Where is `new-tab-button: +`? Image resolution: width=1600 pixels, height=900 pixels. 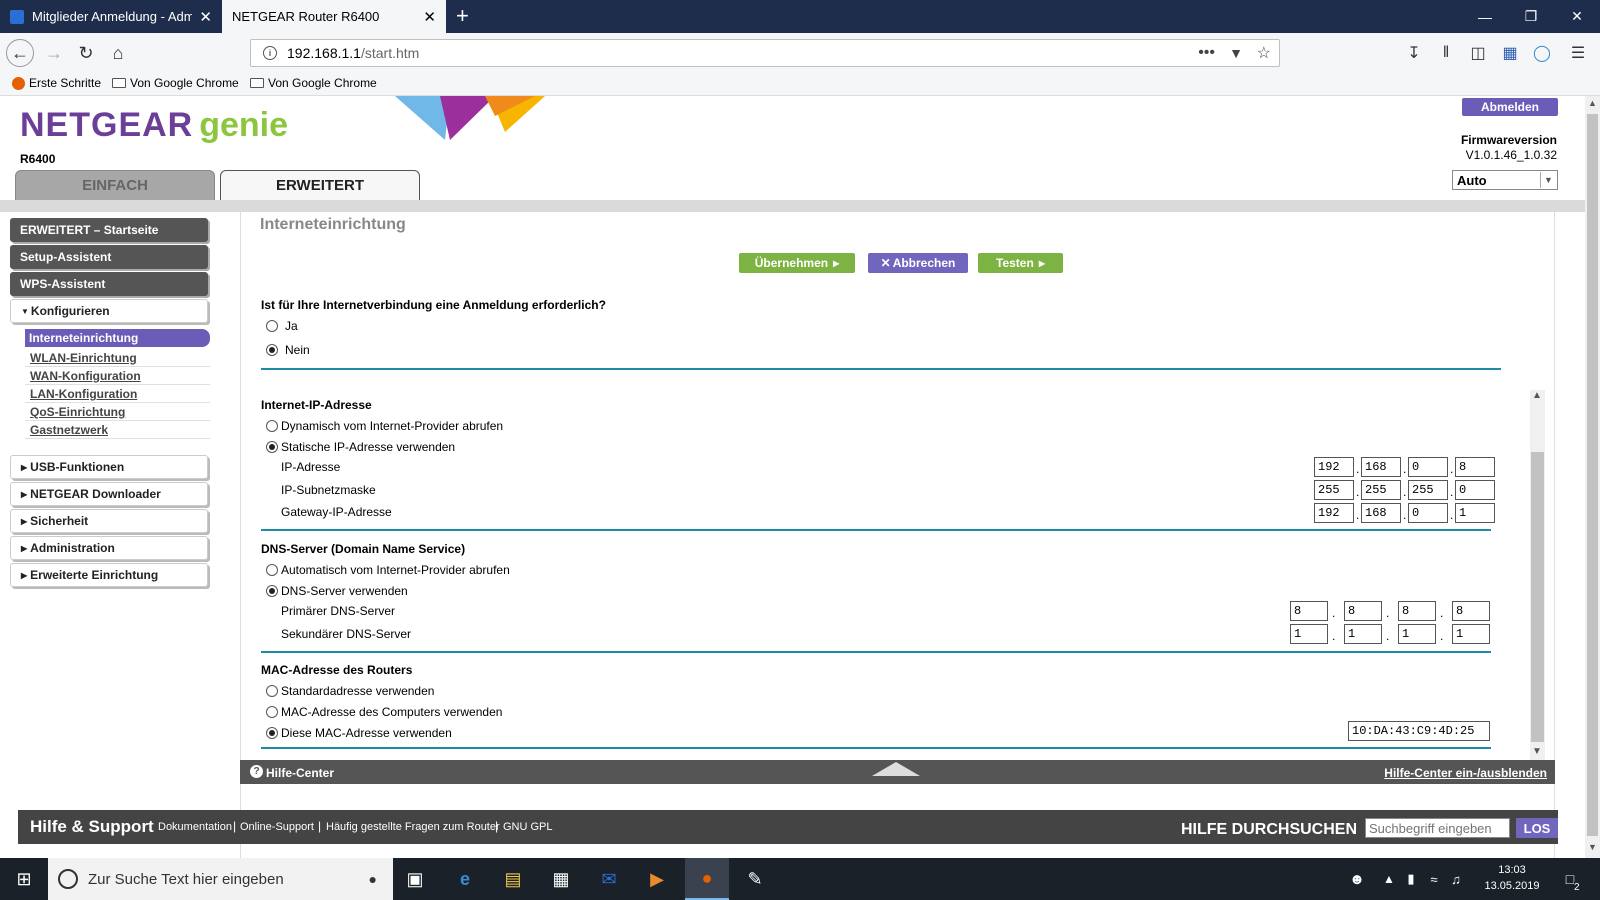
new-tab-button: + is located at coordinates (462, 16).